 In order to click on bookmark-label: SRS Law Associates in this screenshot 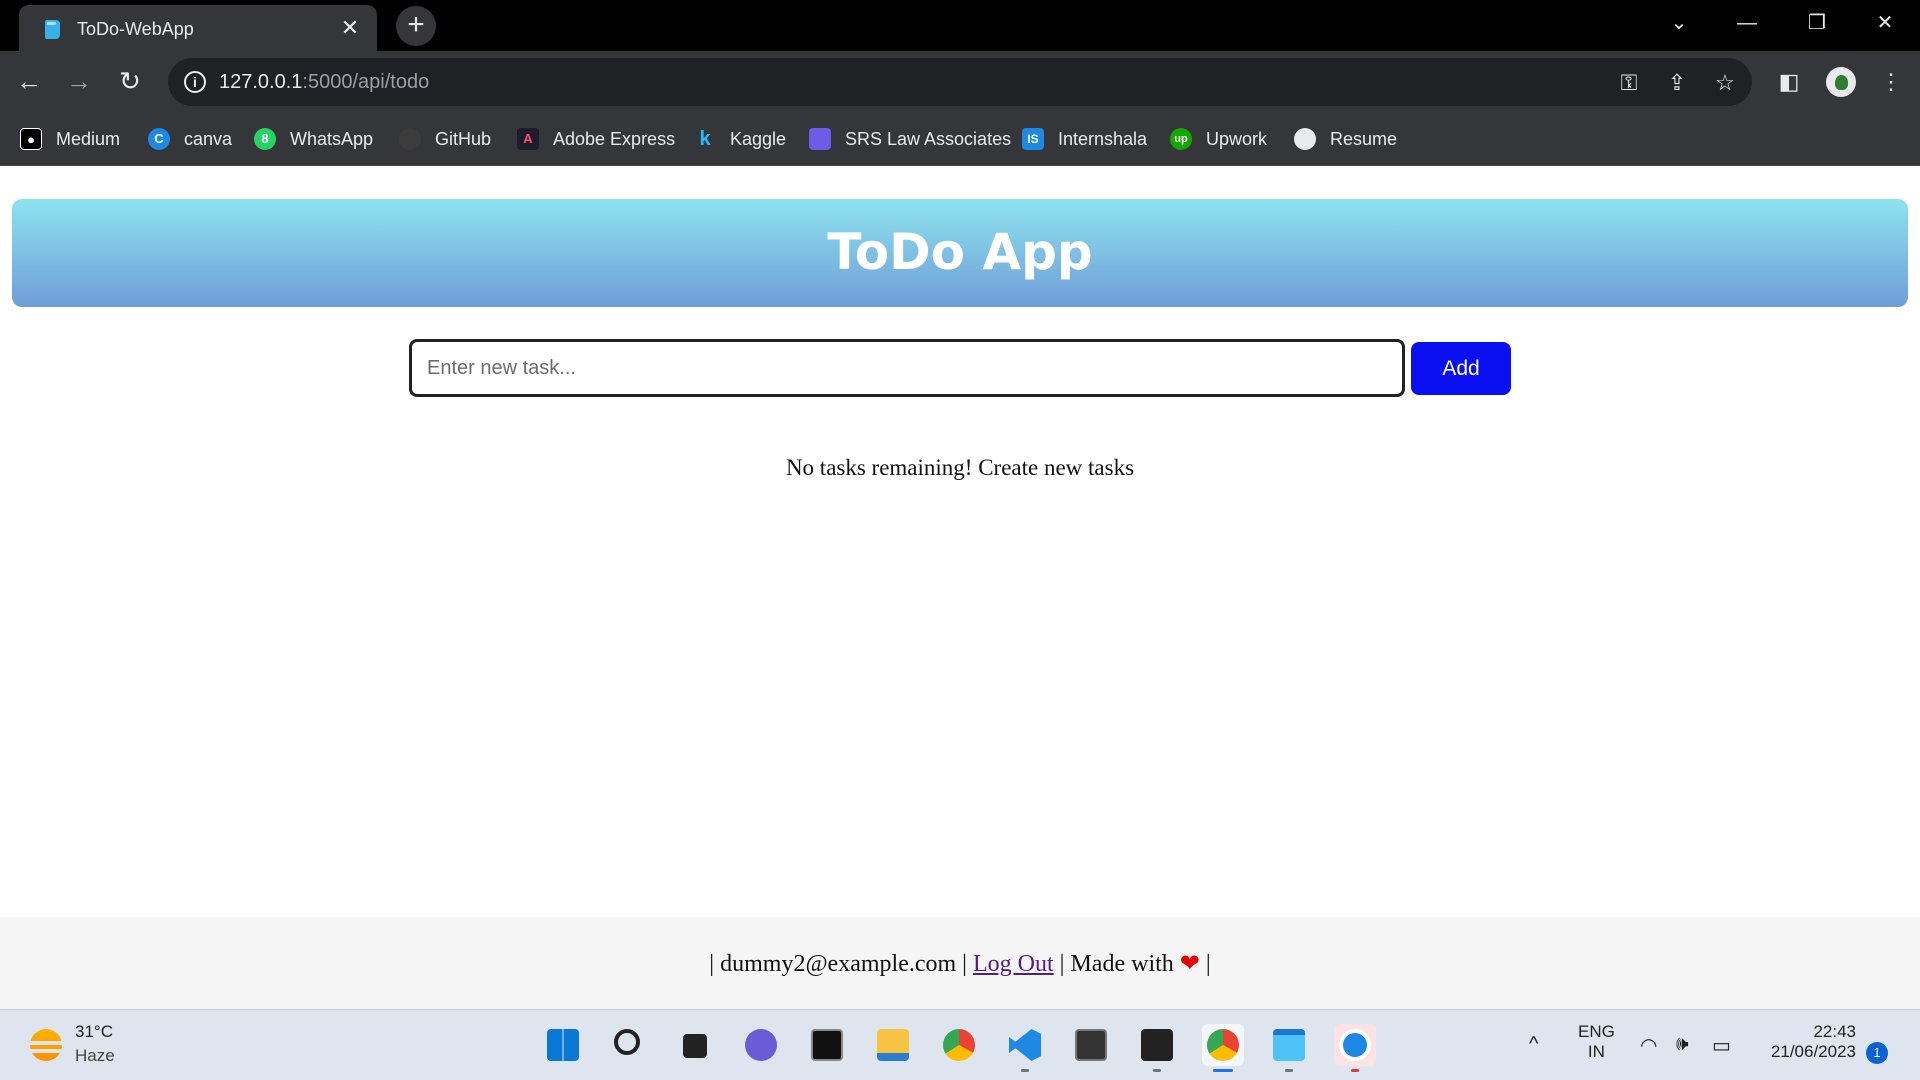, I will do `click(928, 138)`.